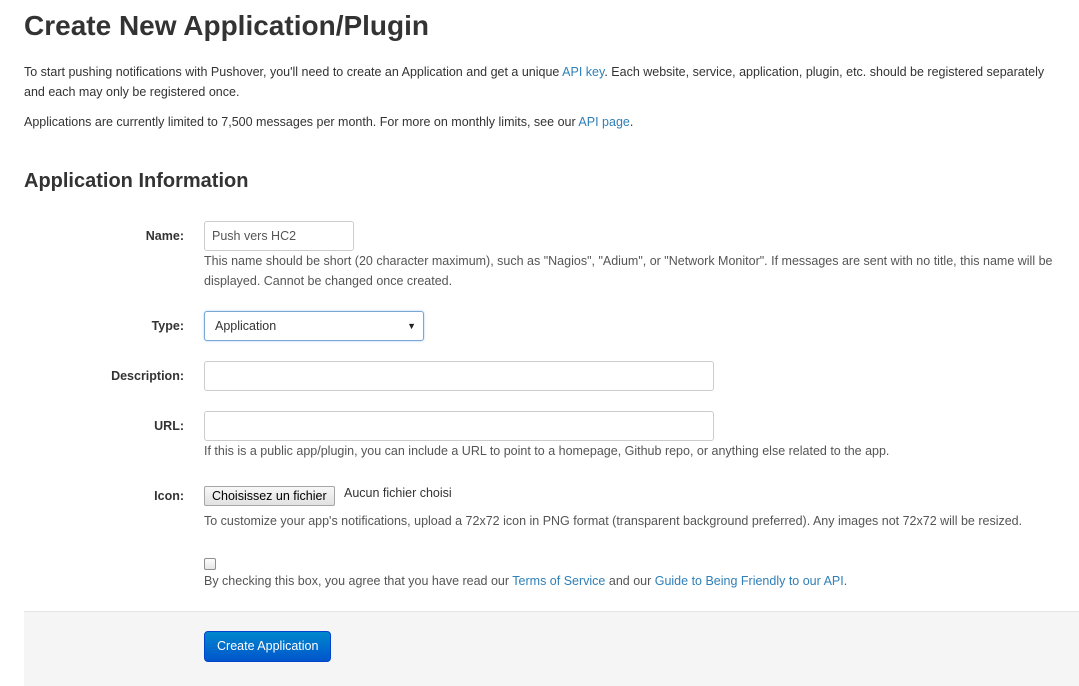 The width and height of the screenshot is (1079, 686). What do you see at coordinates (845, 581) in the screenshot?
I see `agreement-text-3: .` at bounding box center [845, 581].